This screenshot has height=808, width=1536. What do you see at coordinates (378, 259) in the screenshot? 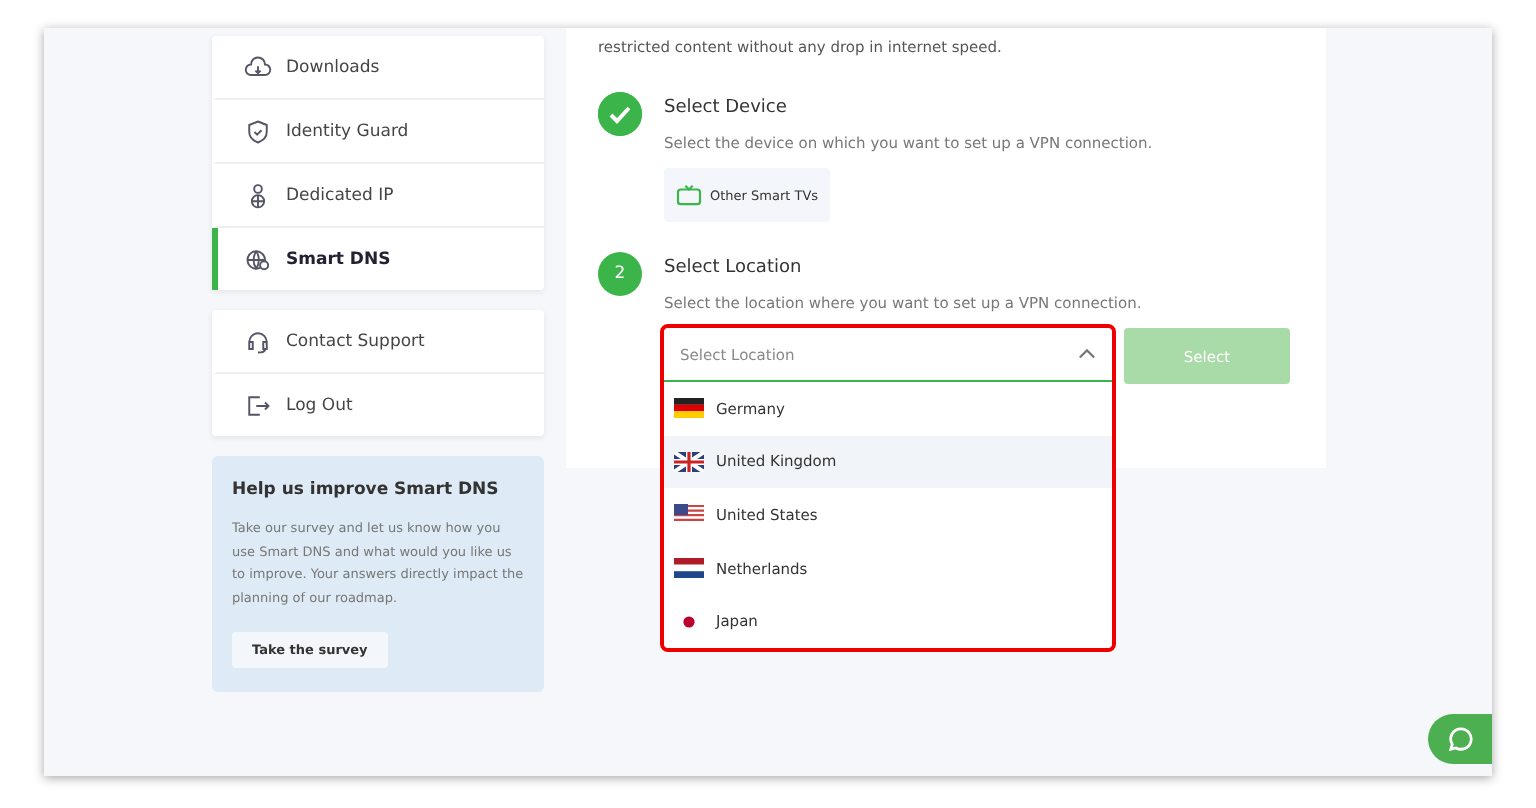
I see `sidebar-item: Smart DNS` at bounding box center [378, 259].